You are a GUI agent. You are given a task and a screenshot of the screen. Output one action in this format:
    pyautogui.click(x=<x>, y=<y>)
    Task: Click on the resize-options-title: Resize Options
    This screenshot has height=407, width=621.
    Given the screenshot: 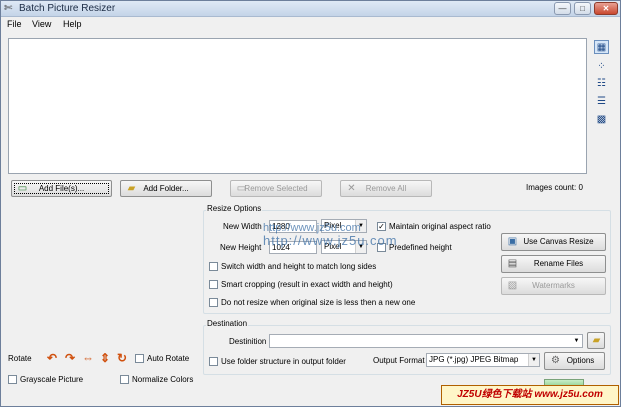 What is the action you would take?
    pyautogui.click(x=234, y=209)
    